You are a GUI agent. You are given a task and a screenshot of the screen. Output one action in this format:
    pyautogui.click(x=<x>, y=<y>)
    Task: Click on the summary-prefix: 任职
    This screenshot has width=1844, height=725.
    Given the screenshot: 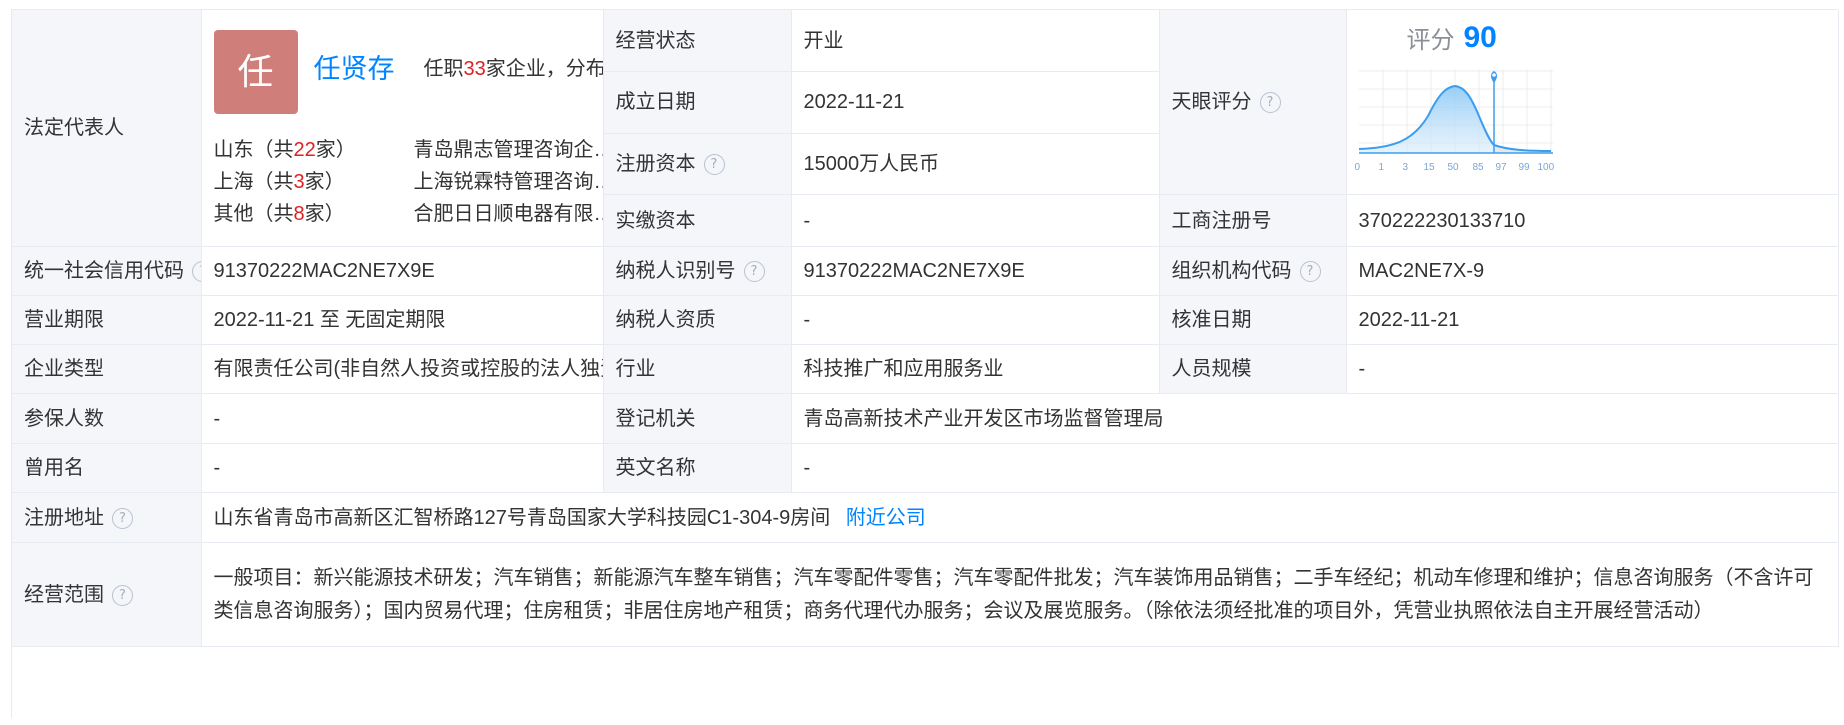 What is the action you would take?
    pyautogui.click(x=443, y=69)
    